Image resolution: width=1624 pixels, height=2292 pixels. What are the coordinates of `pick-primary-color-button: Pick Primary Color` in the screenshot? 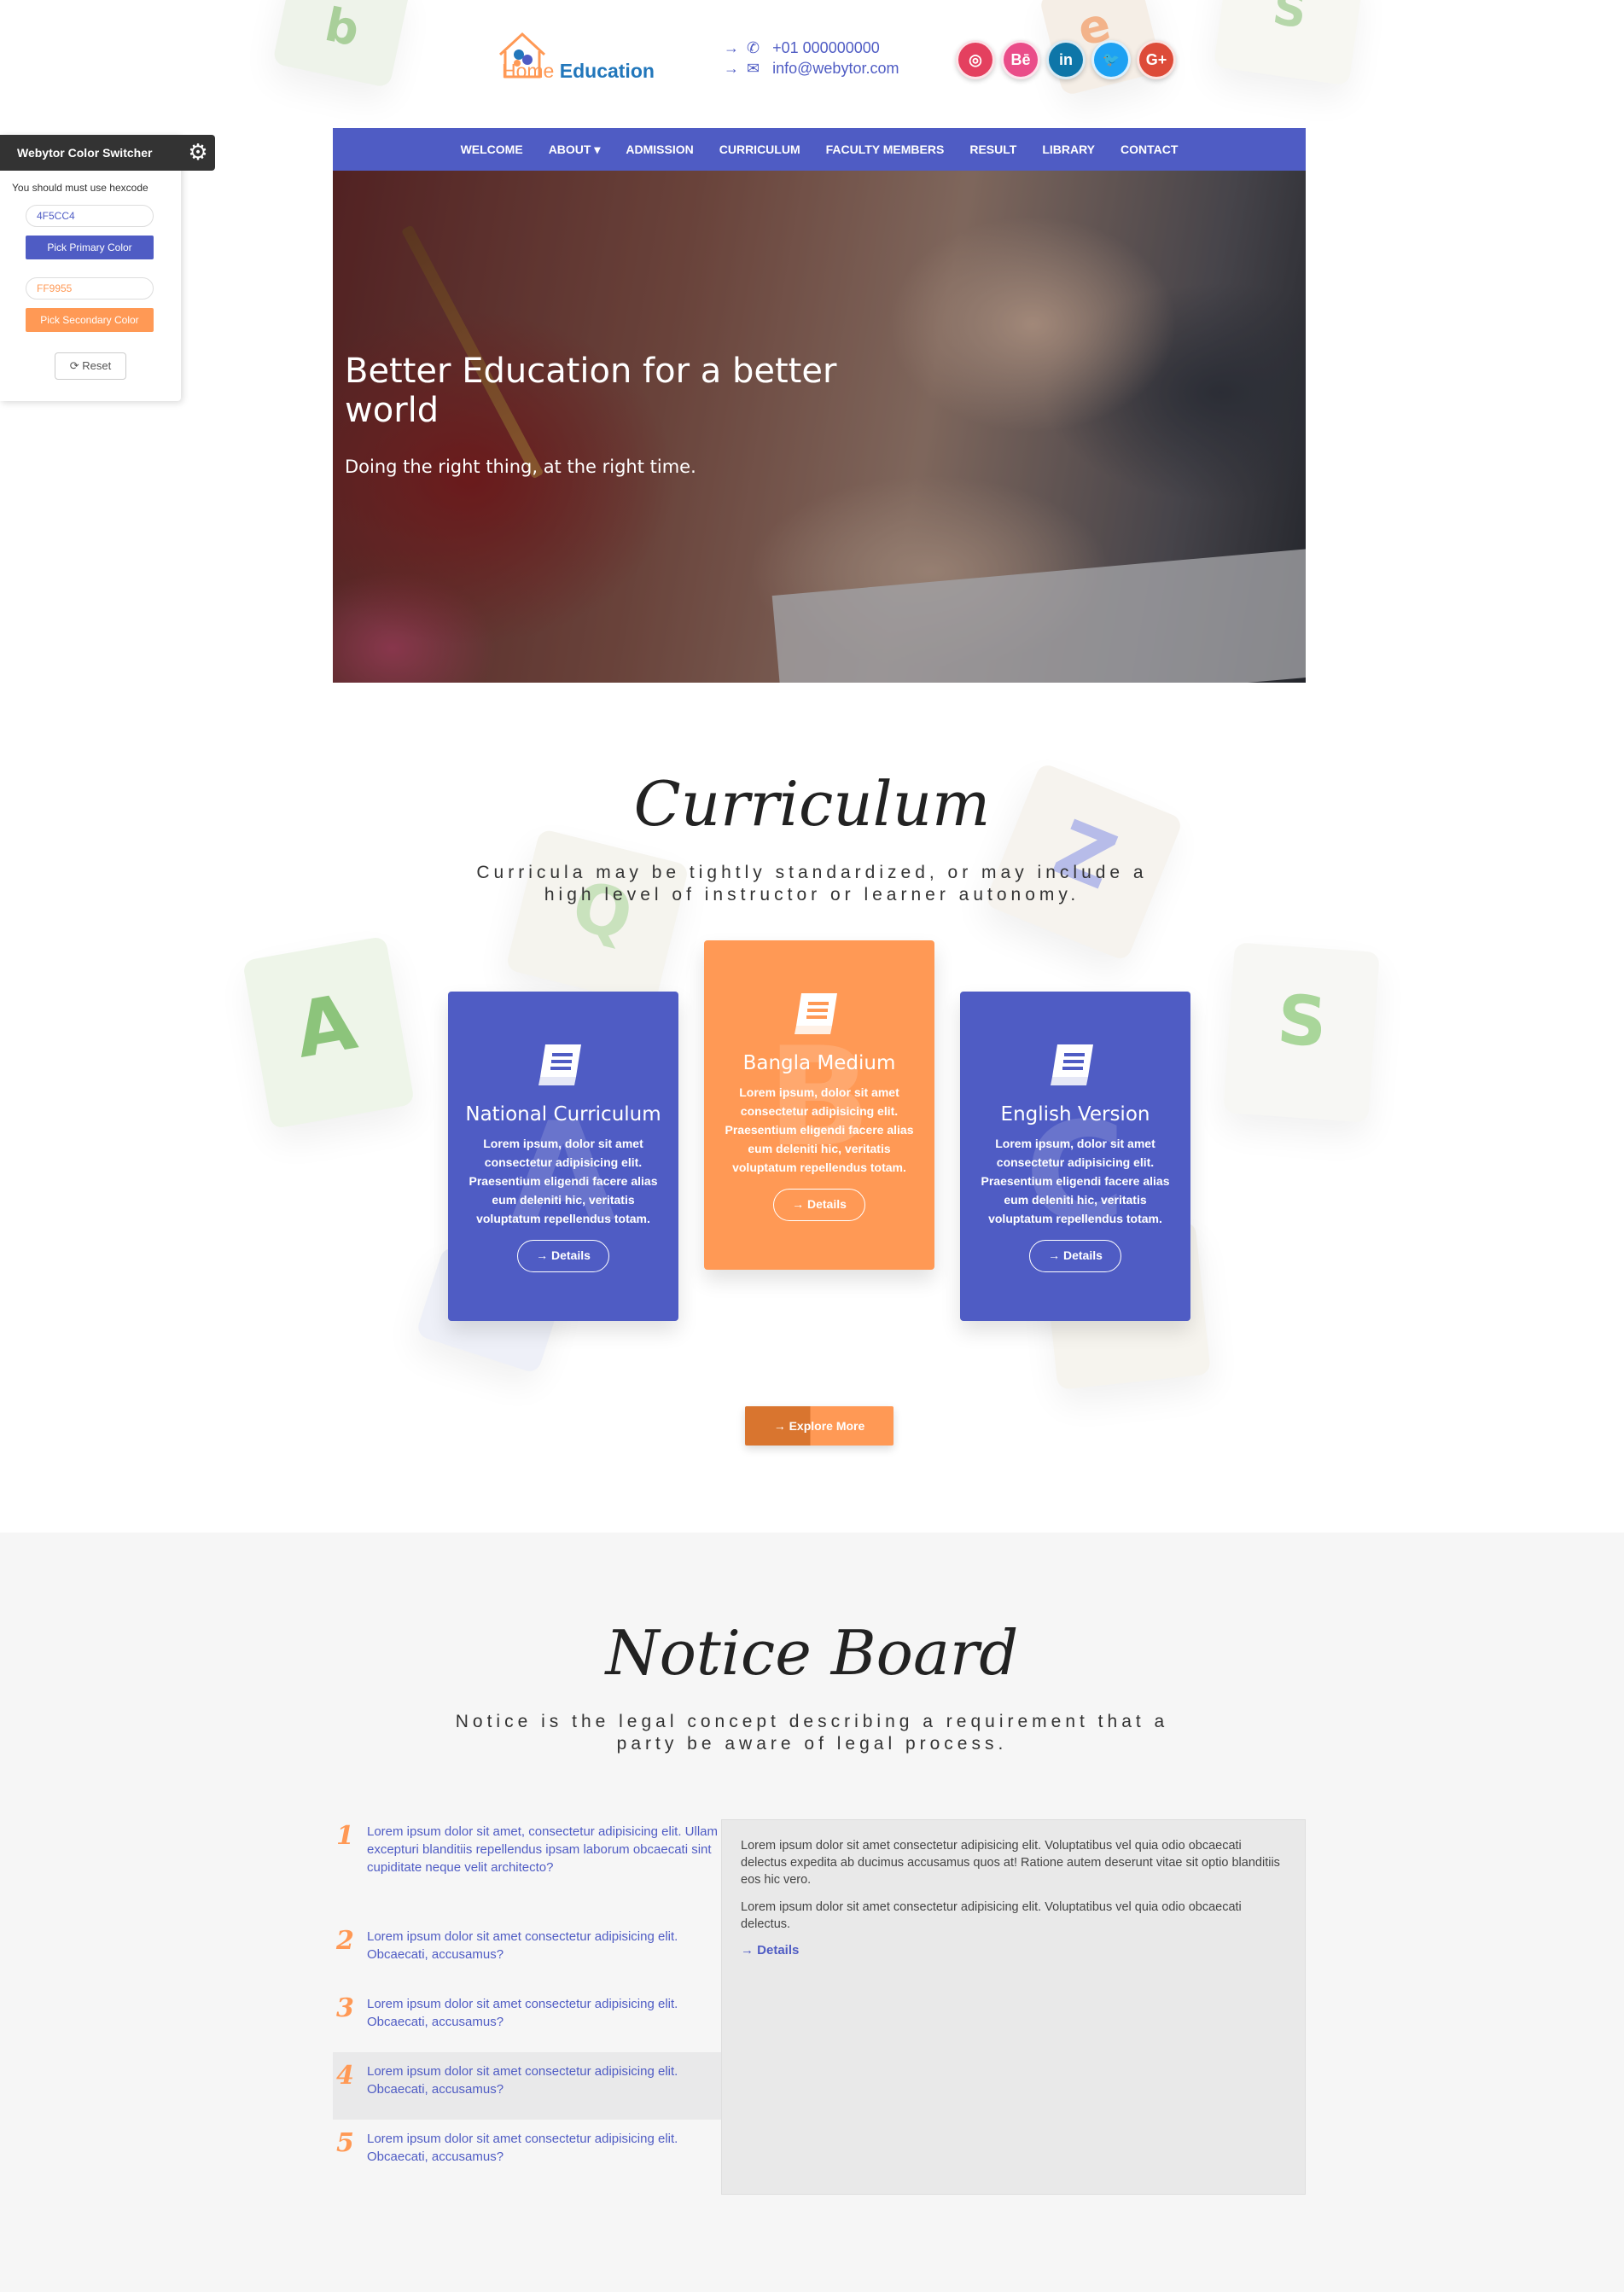 It's located at (90, 247).